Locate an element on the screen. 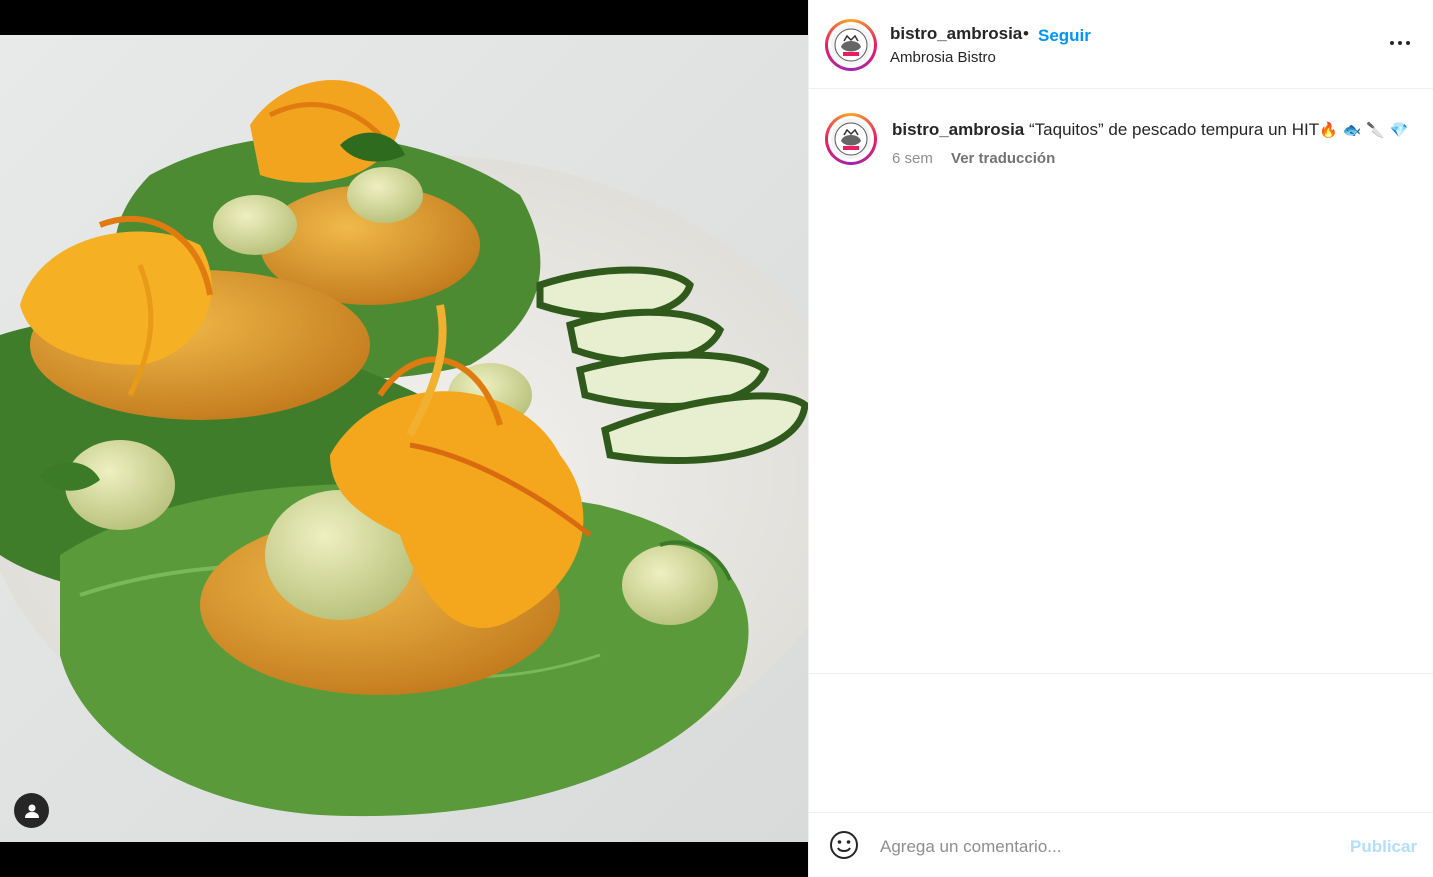 This screenshot has width=1433, height=877. post-header: bistro_ambrosia • Seguir Ambrosia Bistro is located at coordinates (1121, 44).